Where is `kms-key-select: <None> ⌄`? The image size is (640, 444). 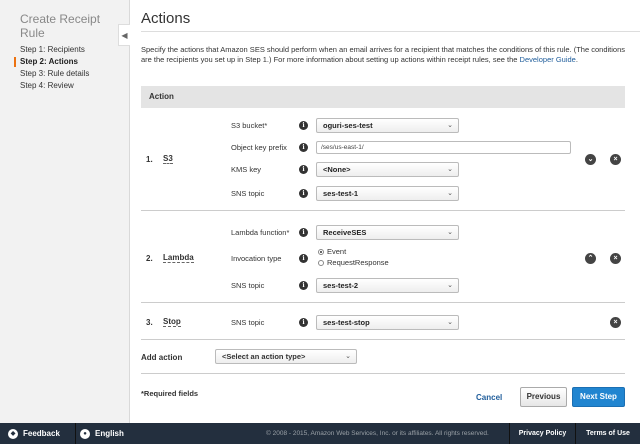
kms-key-select: <None> ⌄ is located at coordinates (387, 169).